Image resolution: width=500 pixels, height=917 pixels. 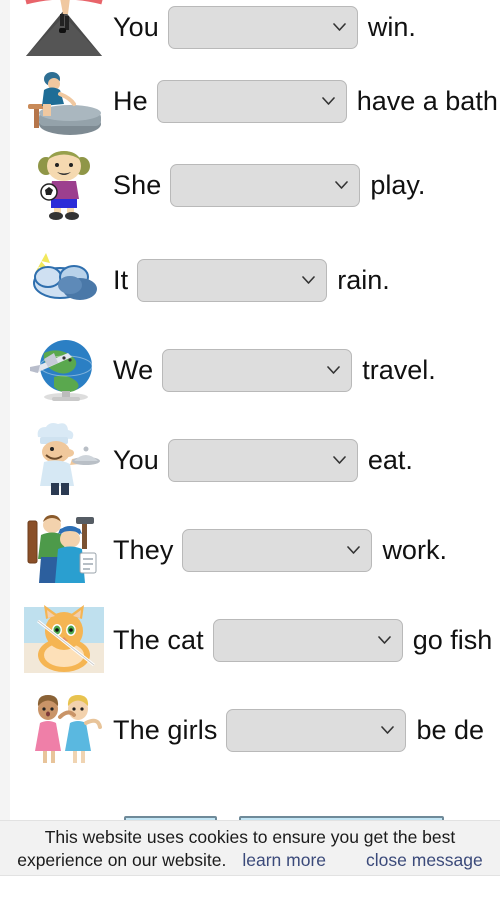 I want to click on person-bathtub-image, so click(x=64, y=101).